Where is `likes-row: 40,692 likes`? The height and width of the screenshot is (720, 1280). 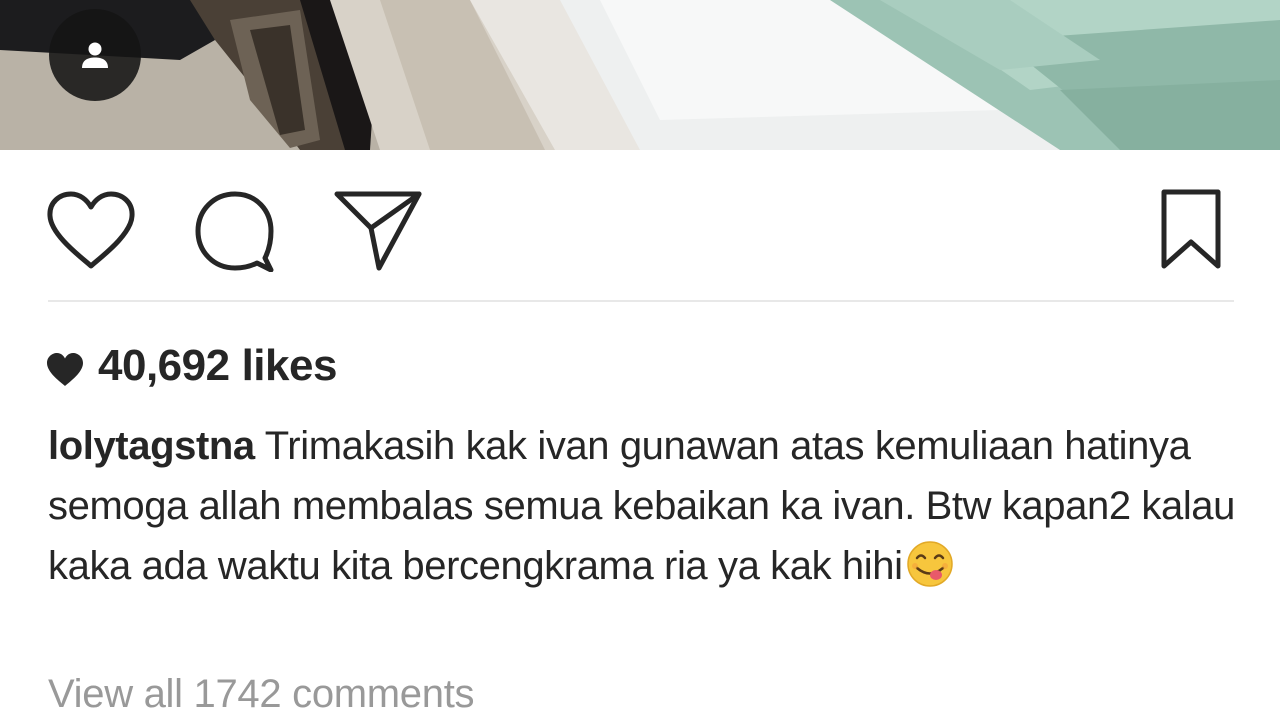 likes-row: 40,692 likes is located at coordinates (191, 366).